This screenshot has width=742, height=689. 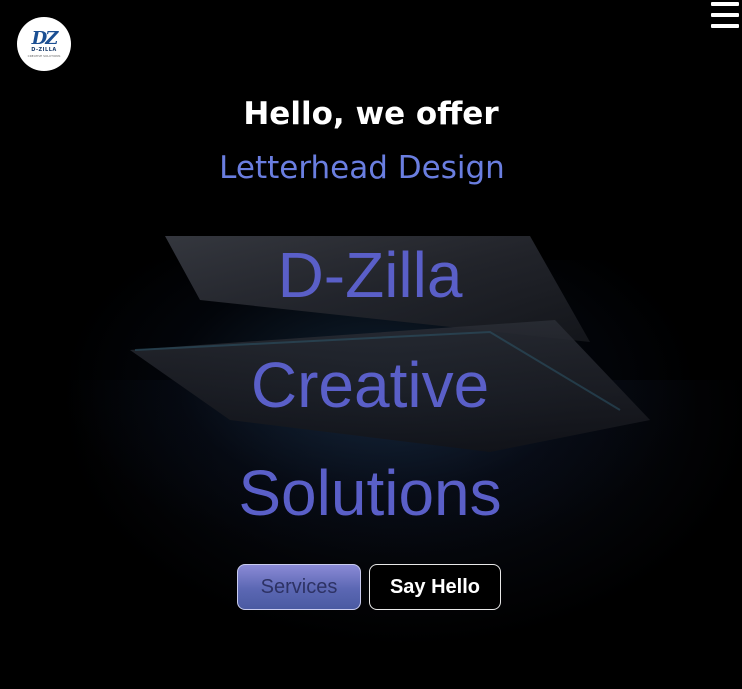 What do you see at coordinates (44, 49) in the screenshot?
I see `logo-text: D-ZILLA` at bounding box center [44, 49].